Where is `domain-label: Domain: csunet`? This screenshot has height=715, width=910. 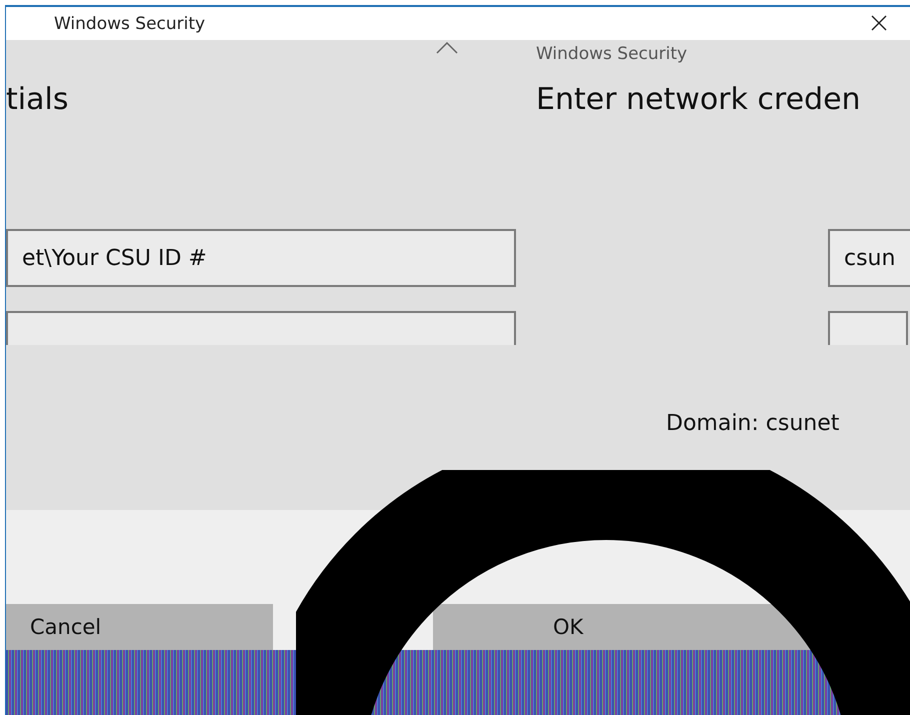 domain-label: Domain: csunet is located at coordinates (753, 423).